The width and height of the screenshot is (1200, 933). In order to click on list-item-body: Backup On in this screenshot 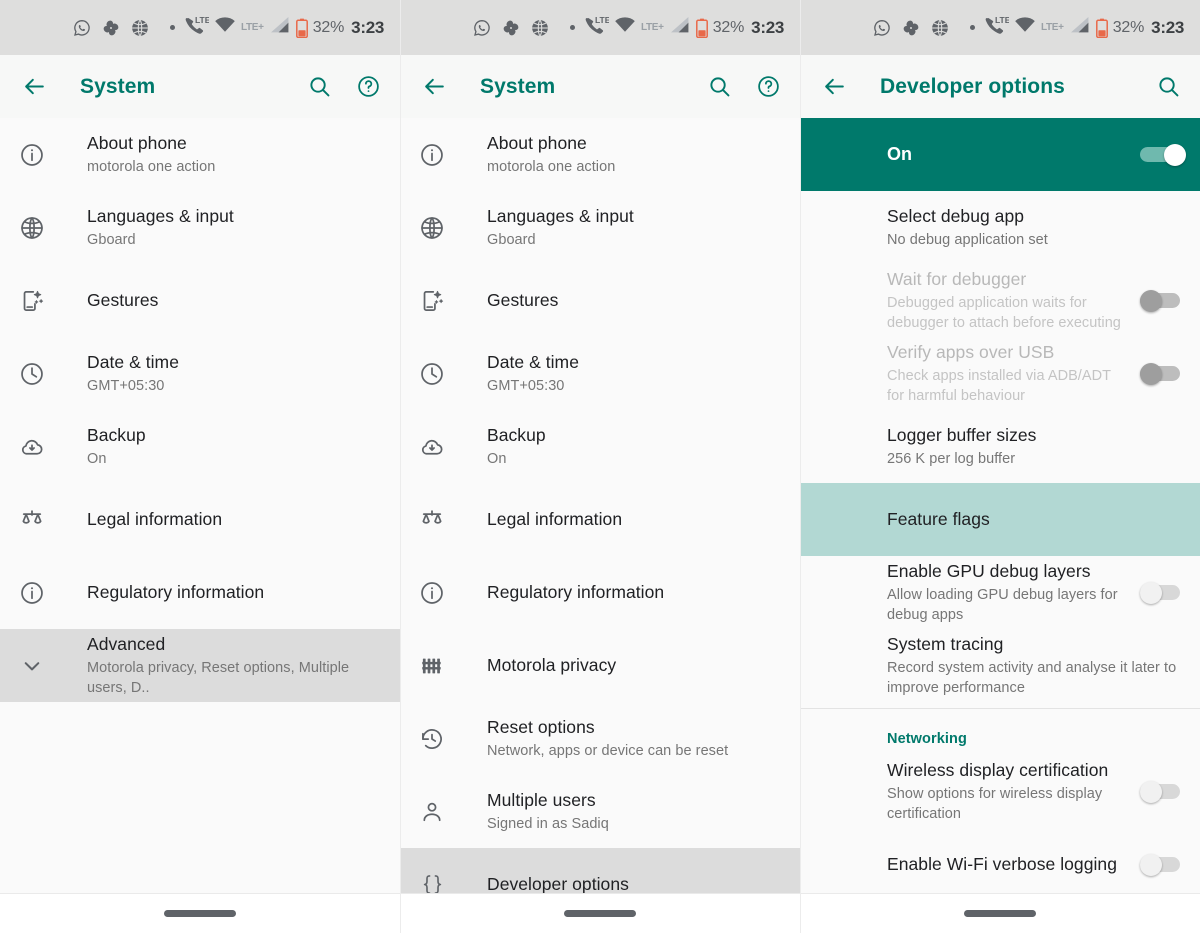, I will do `click(236, 446)`.